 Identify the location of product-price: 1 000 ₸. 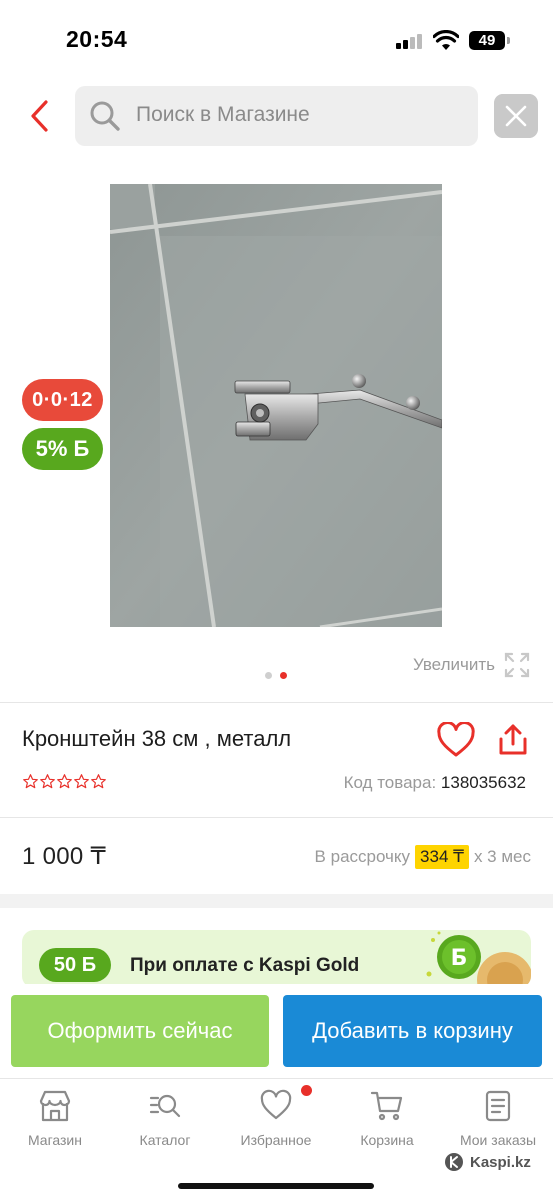
(64, 856).